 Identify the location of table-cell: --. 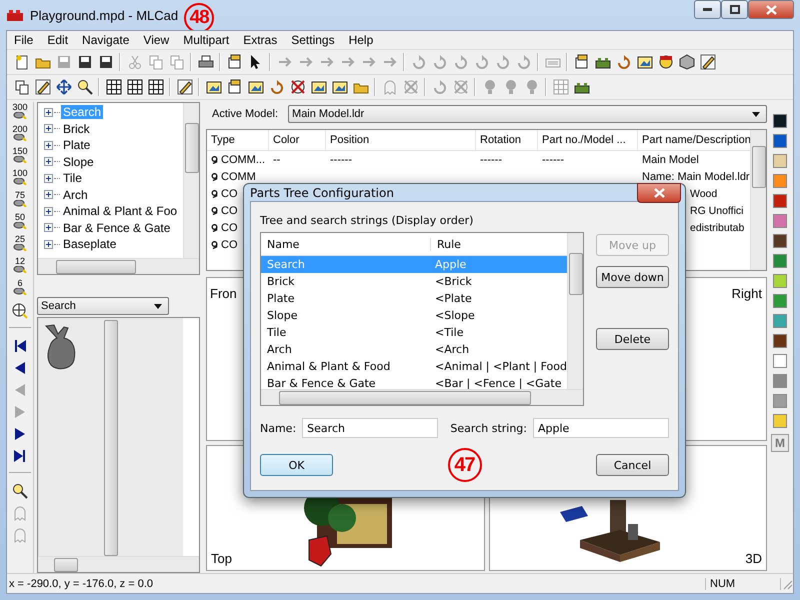
(276, 160).